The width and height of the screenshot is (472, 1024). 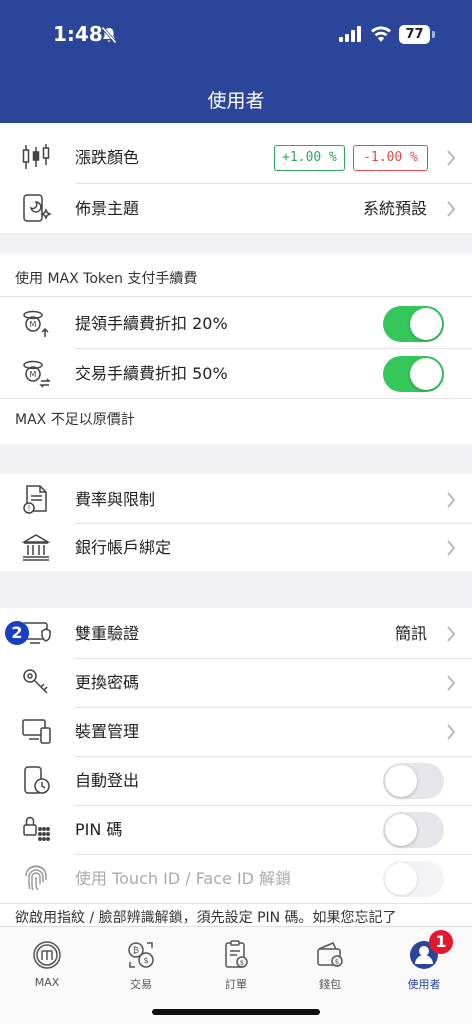 What do you see at coordinates (35, 681) in the screenshot?
I see `key-icon` at bounding box center [35, 681].